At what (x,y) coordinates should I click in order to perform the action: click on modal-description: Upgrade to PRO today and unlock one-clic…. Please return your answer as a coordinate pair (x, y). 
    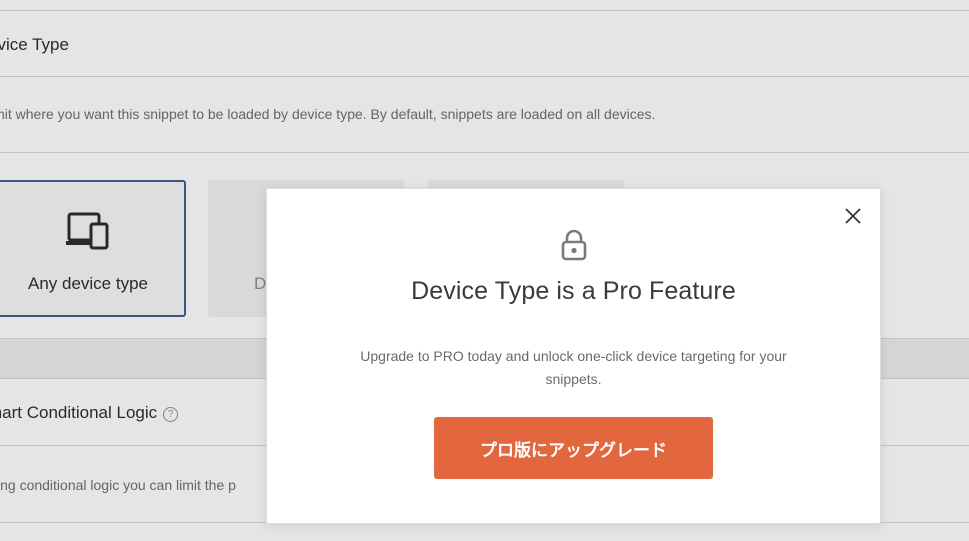
    Looking at the image, I should click on (573, 367).